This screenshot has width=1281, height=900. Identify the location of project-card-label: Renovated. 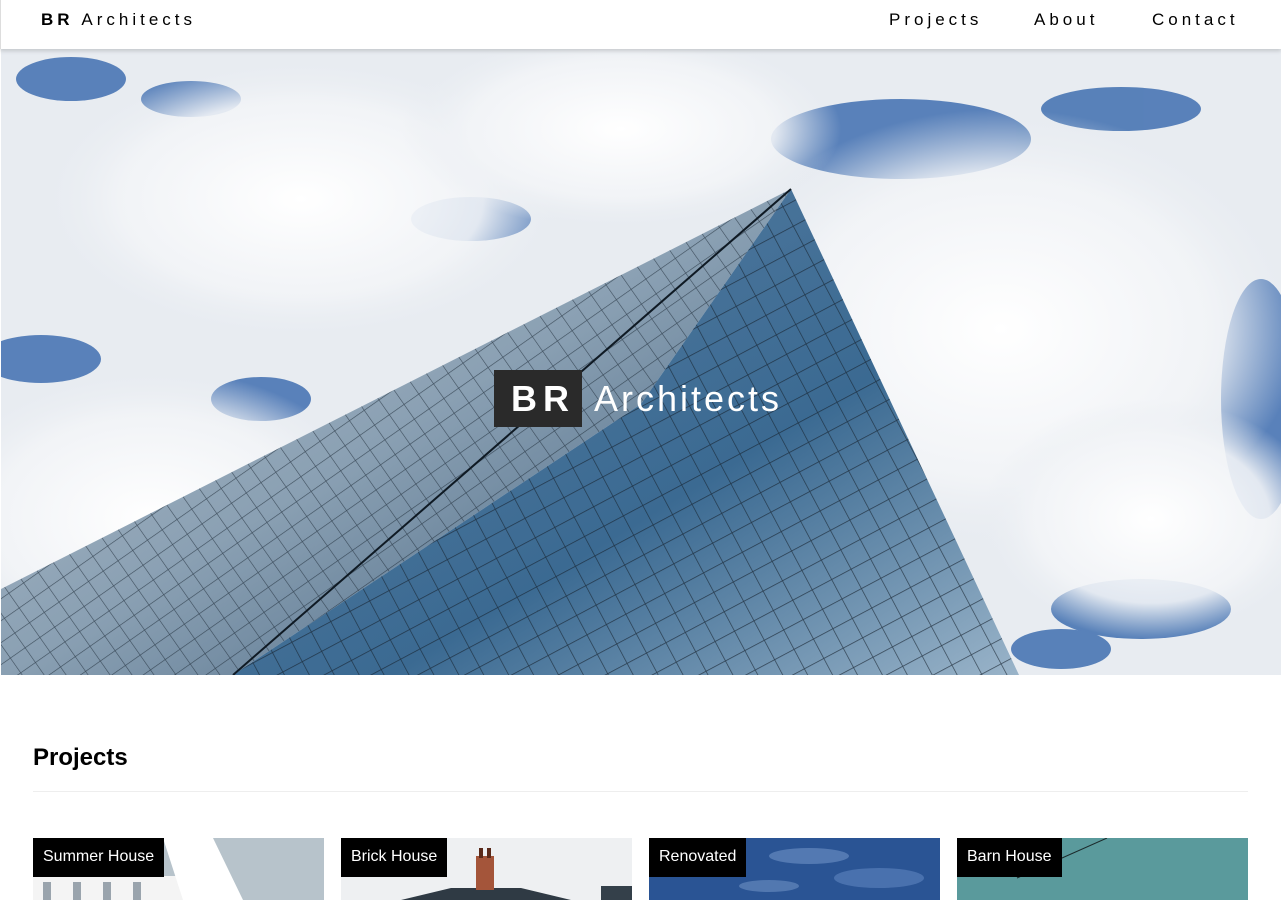
(698, 857).